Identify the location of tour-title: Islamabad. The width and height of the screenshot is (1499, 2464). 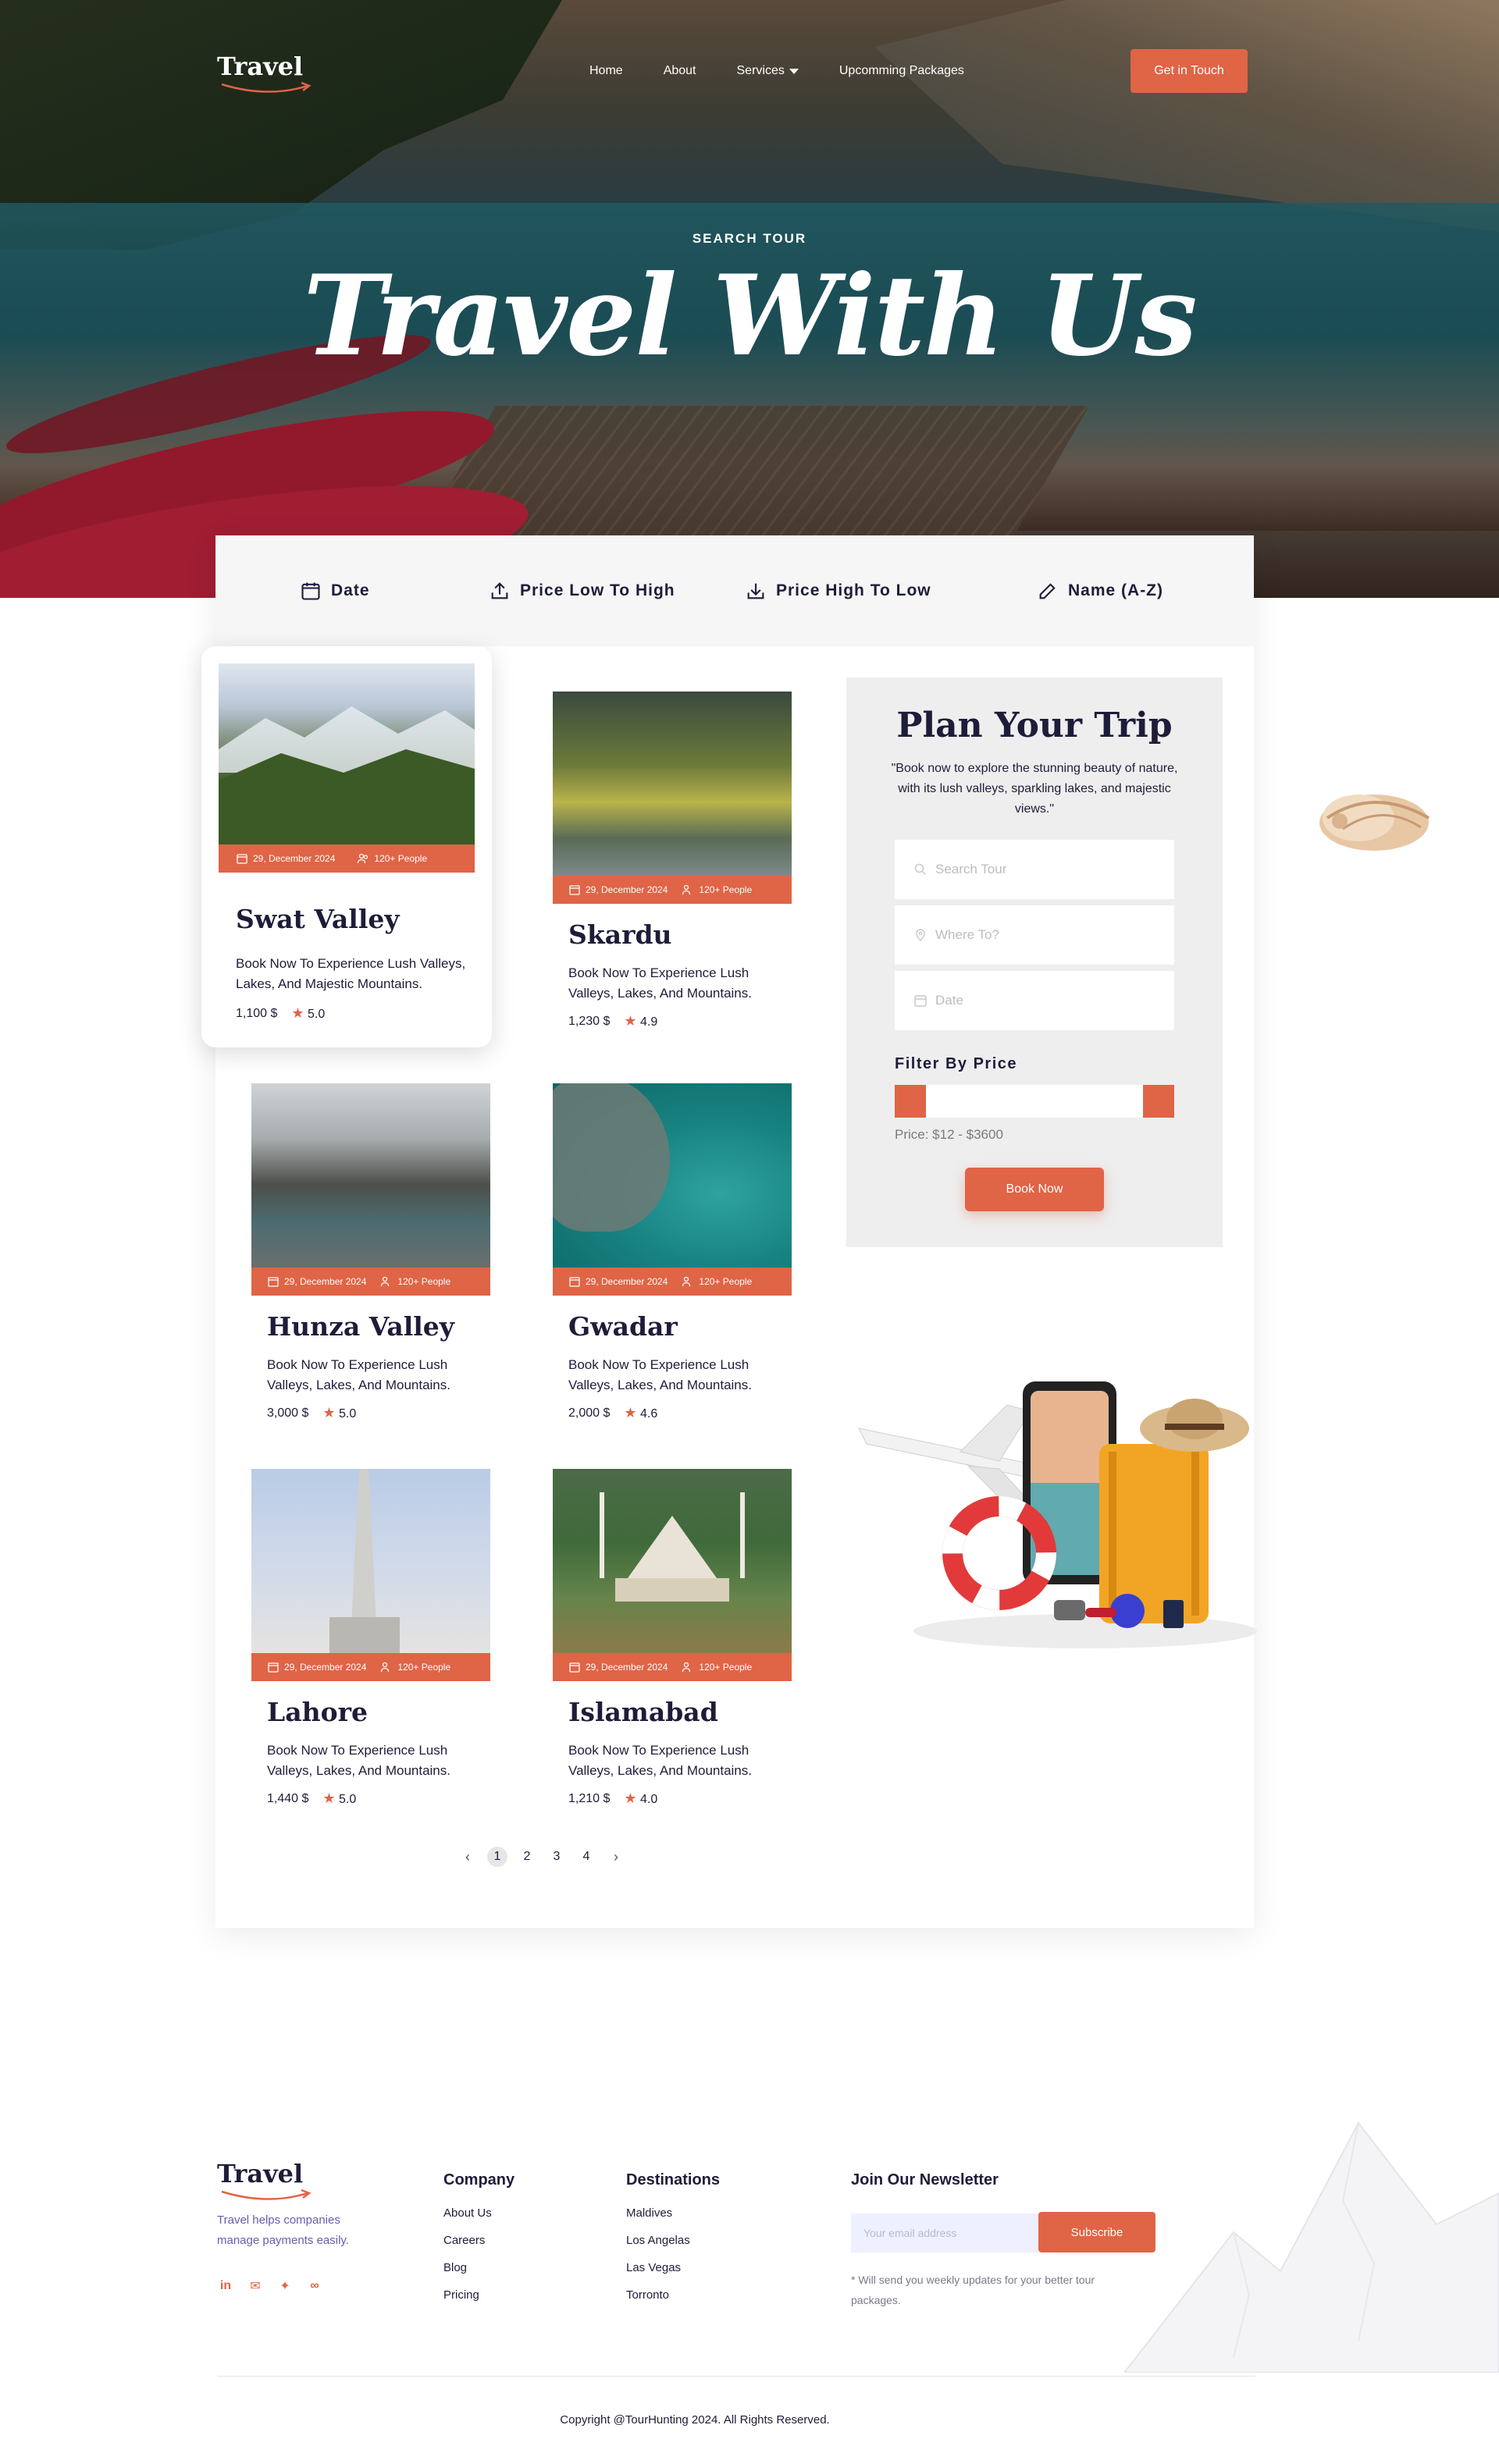
(643, 1712).